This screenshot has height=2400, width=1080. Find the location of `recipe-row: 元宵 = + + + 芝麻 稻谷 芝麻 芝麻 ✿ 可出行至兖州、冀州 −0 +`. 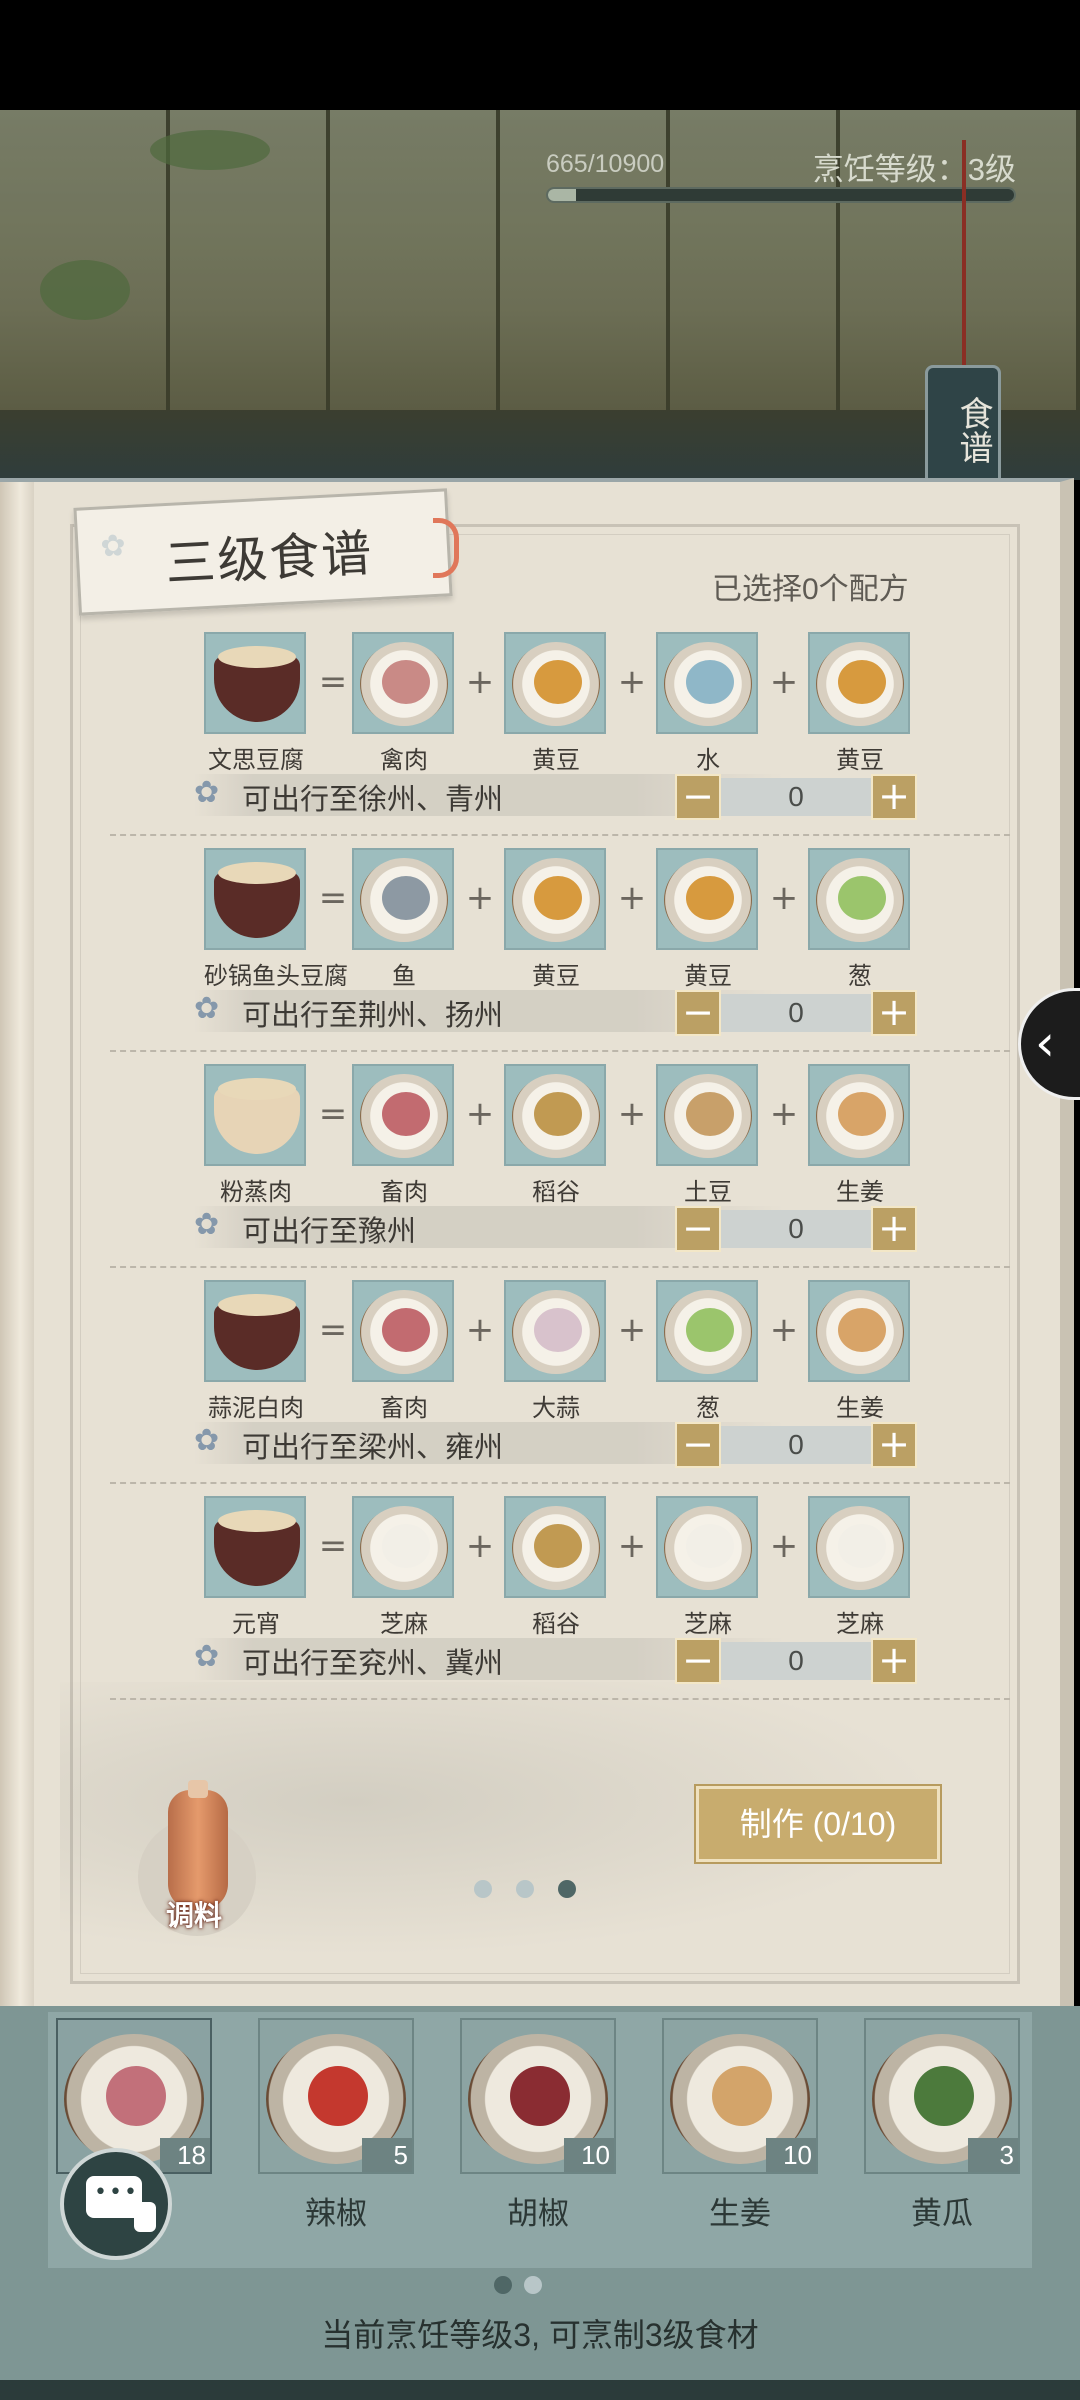

recipe-row: 元宵 = + + + 芝麻 稻谷 芝麻 芝麻 ✿ 可出行至兖州、冀州 −0 + is located at coordinates (560, 1604).